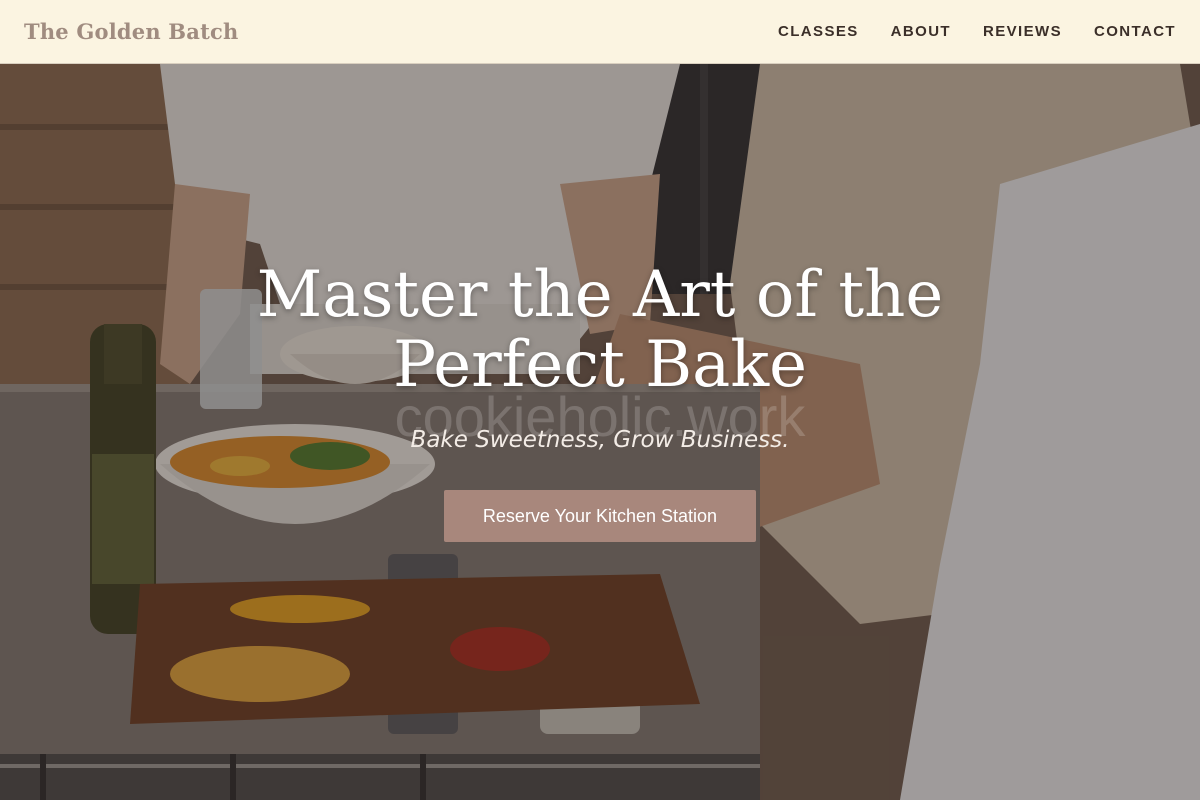  I want to click on nav-link-contact: CONTACT, so click(1135, 31).